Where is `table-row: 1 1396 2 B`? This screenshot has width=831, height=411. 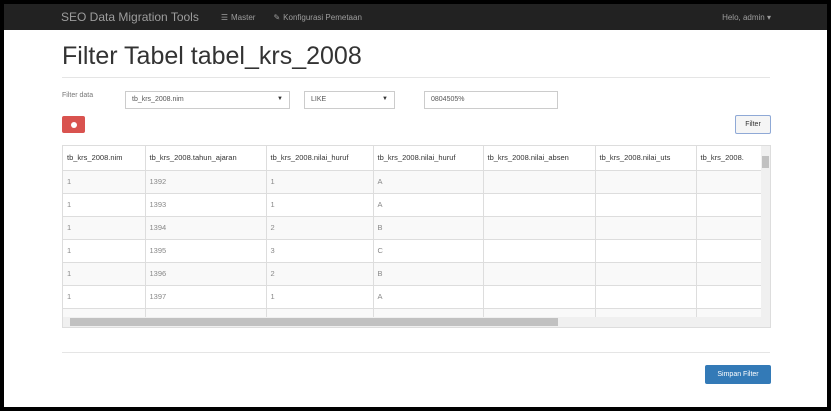 table-row: 1 1396 2 B is located at coordinates (415, 273).